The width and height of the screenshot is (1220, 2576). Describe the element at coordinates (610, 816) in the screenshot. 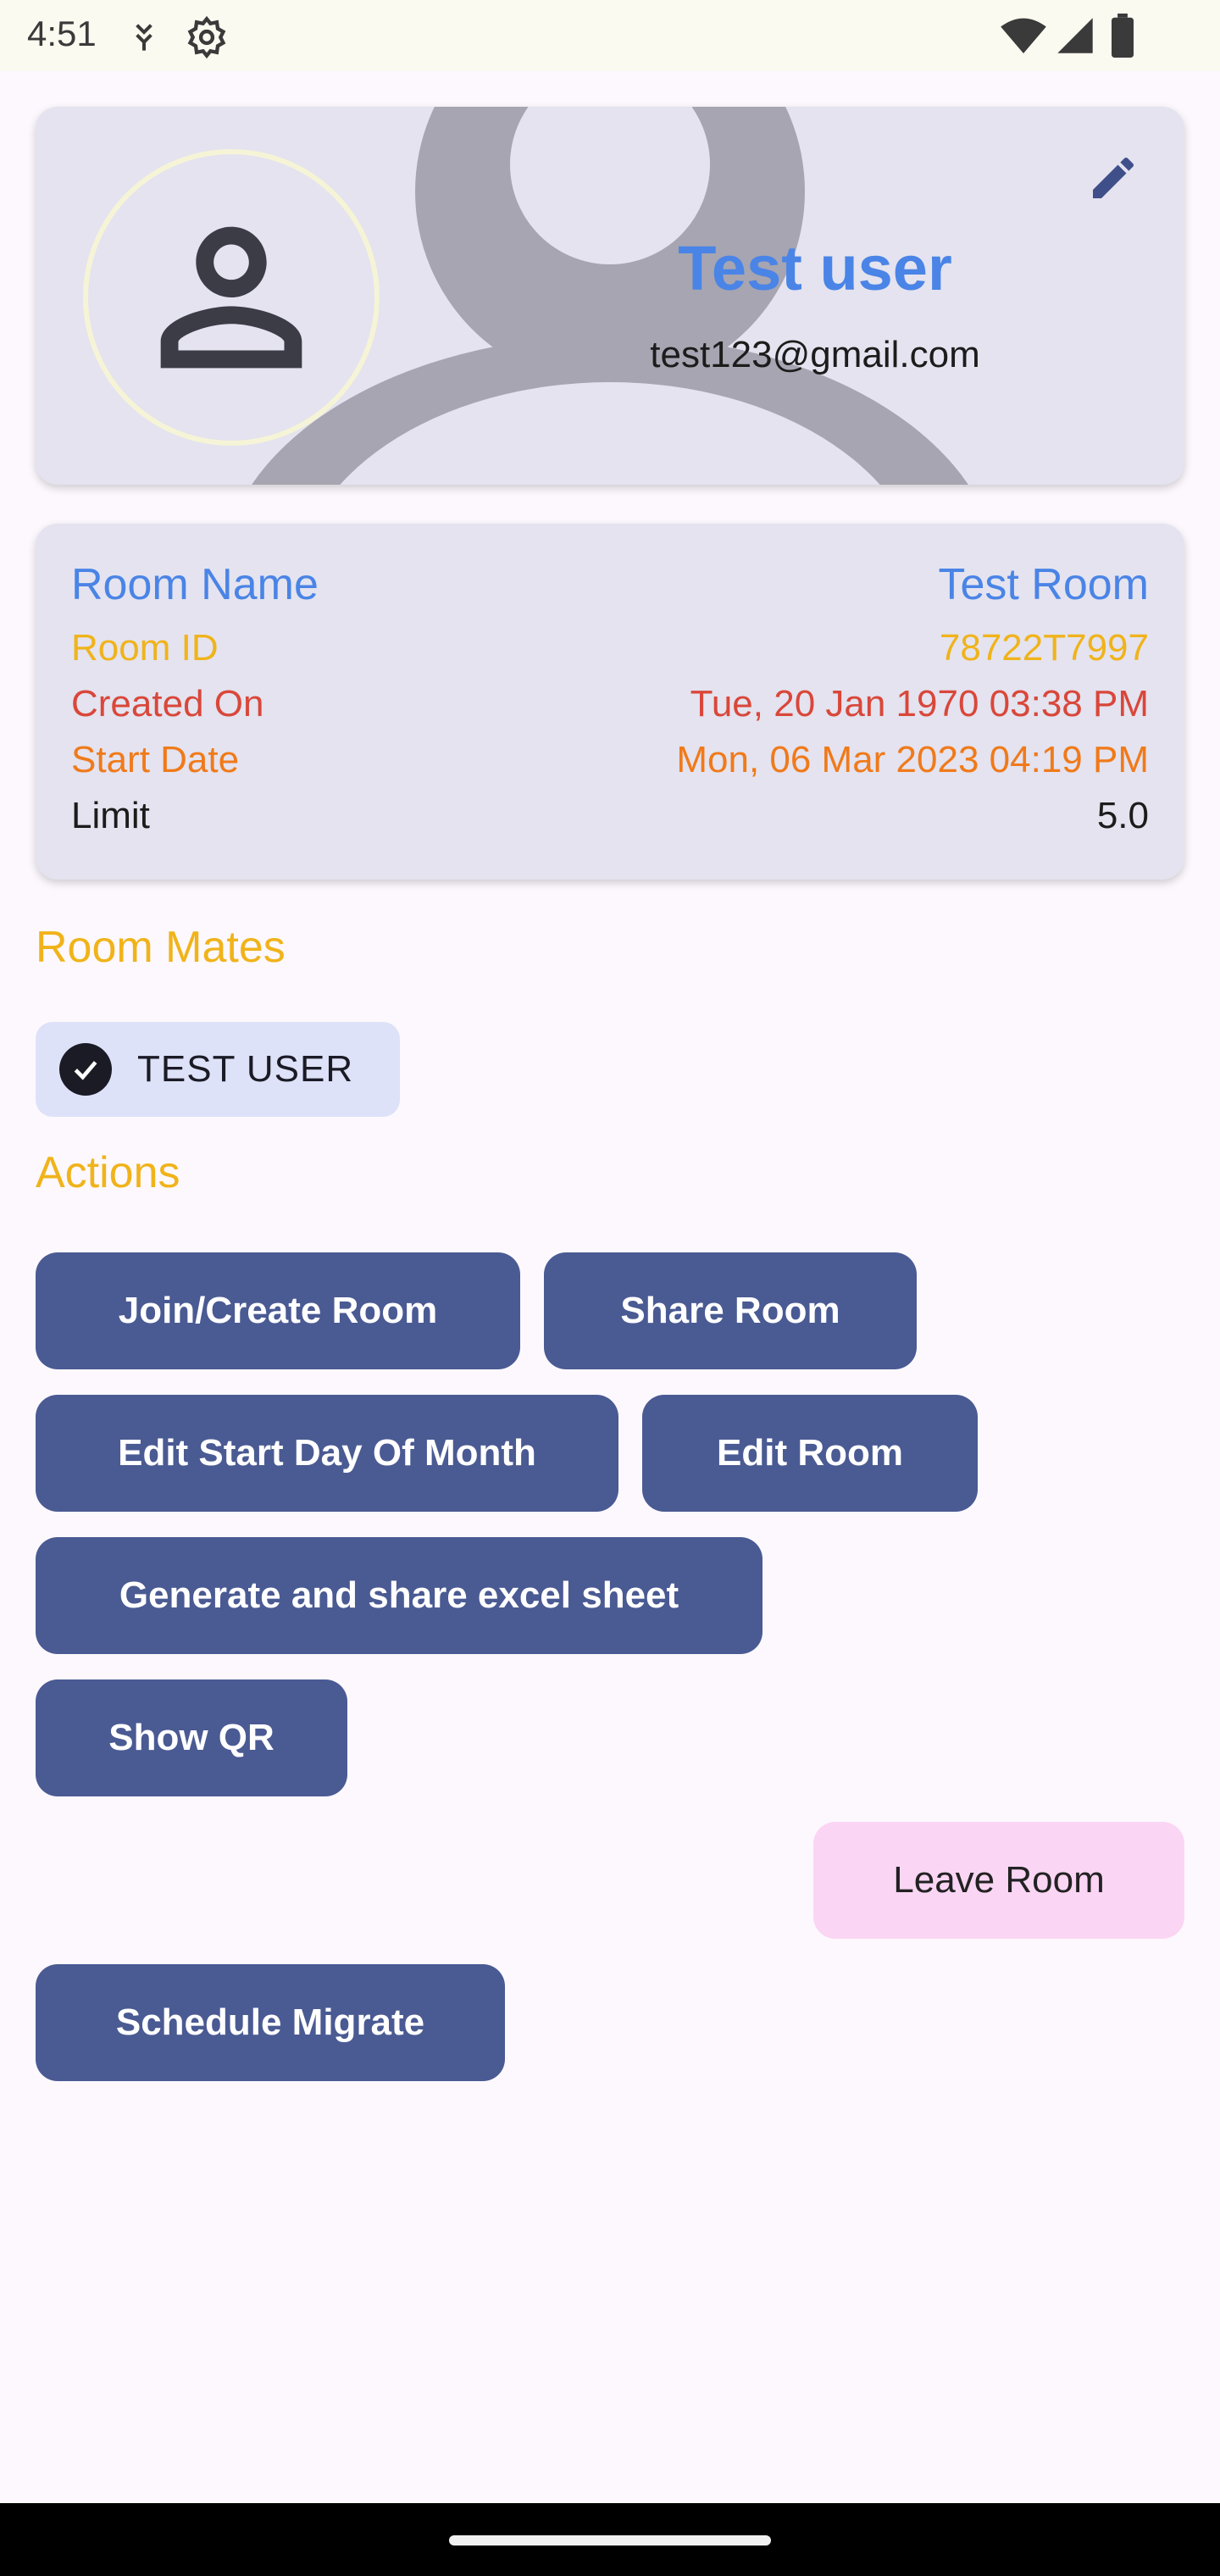

I see `limit-row: Limit 5.0` at that location.